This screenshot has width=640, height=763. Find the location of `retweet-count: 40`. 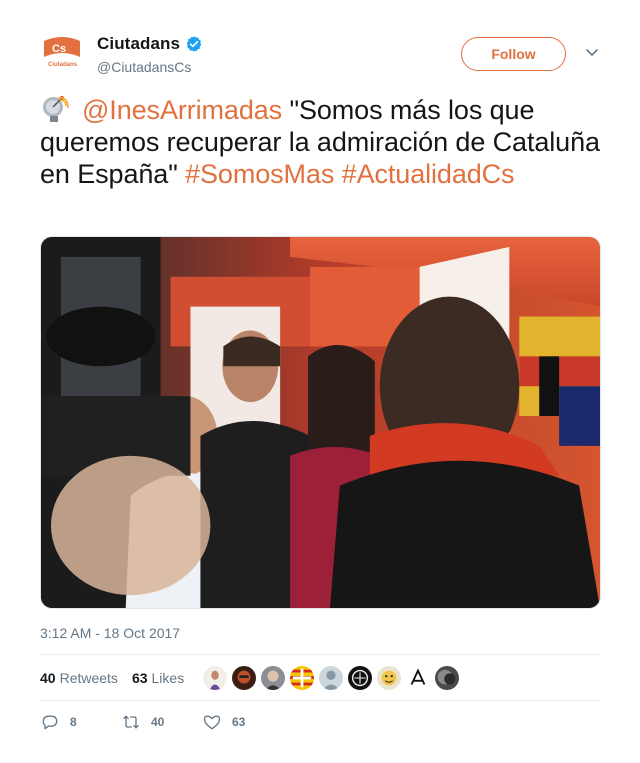

retweet-count: 40 is located at coordinates (158, 722).